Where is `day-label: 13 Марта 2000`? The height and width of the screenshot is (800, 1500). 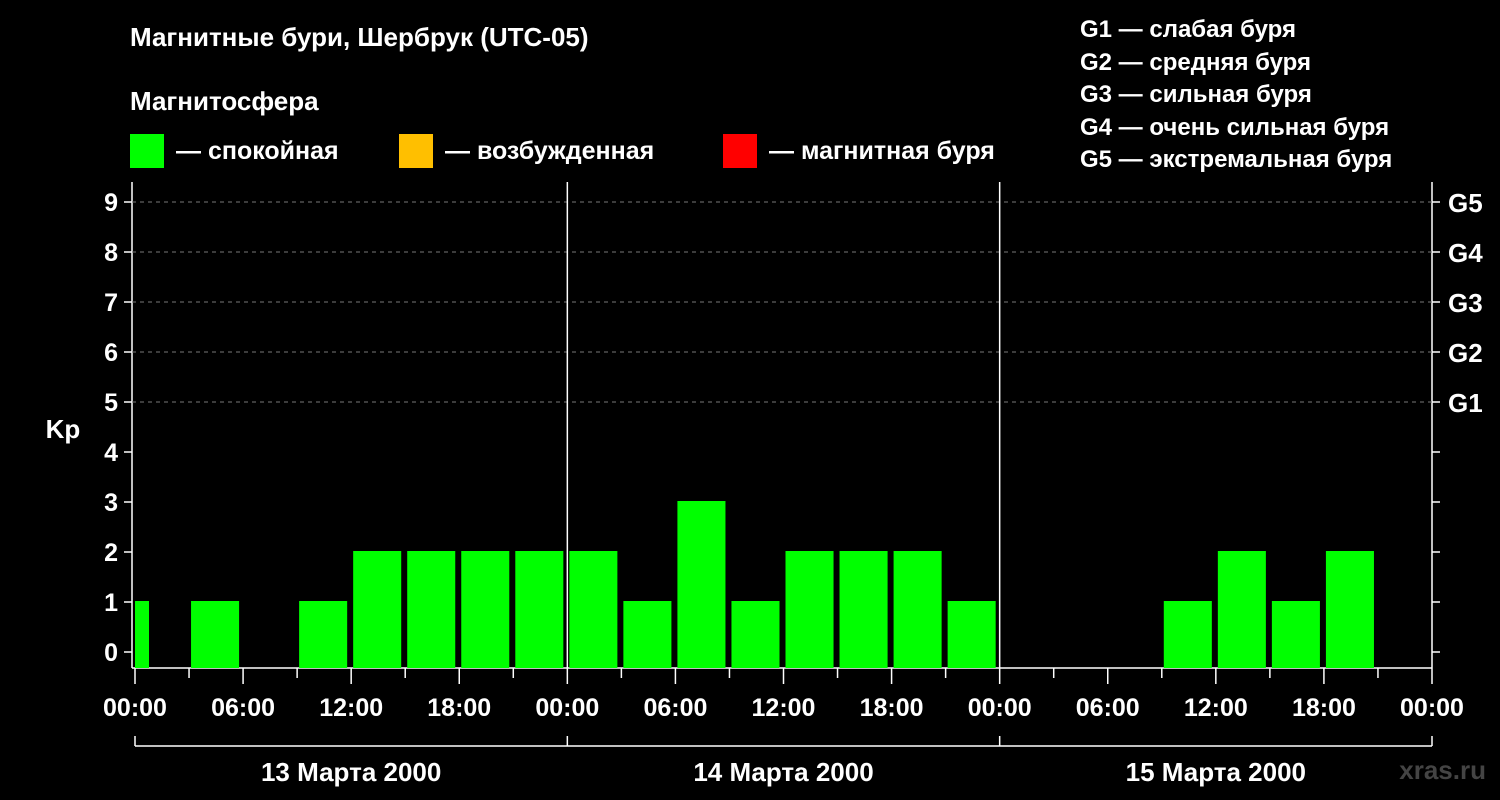
day-label: 13 Марта 2000 is located at coordinates (351, 772).